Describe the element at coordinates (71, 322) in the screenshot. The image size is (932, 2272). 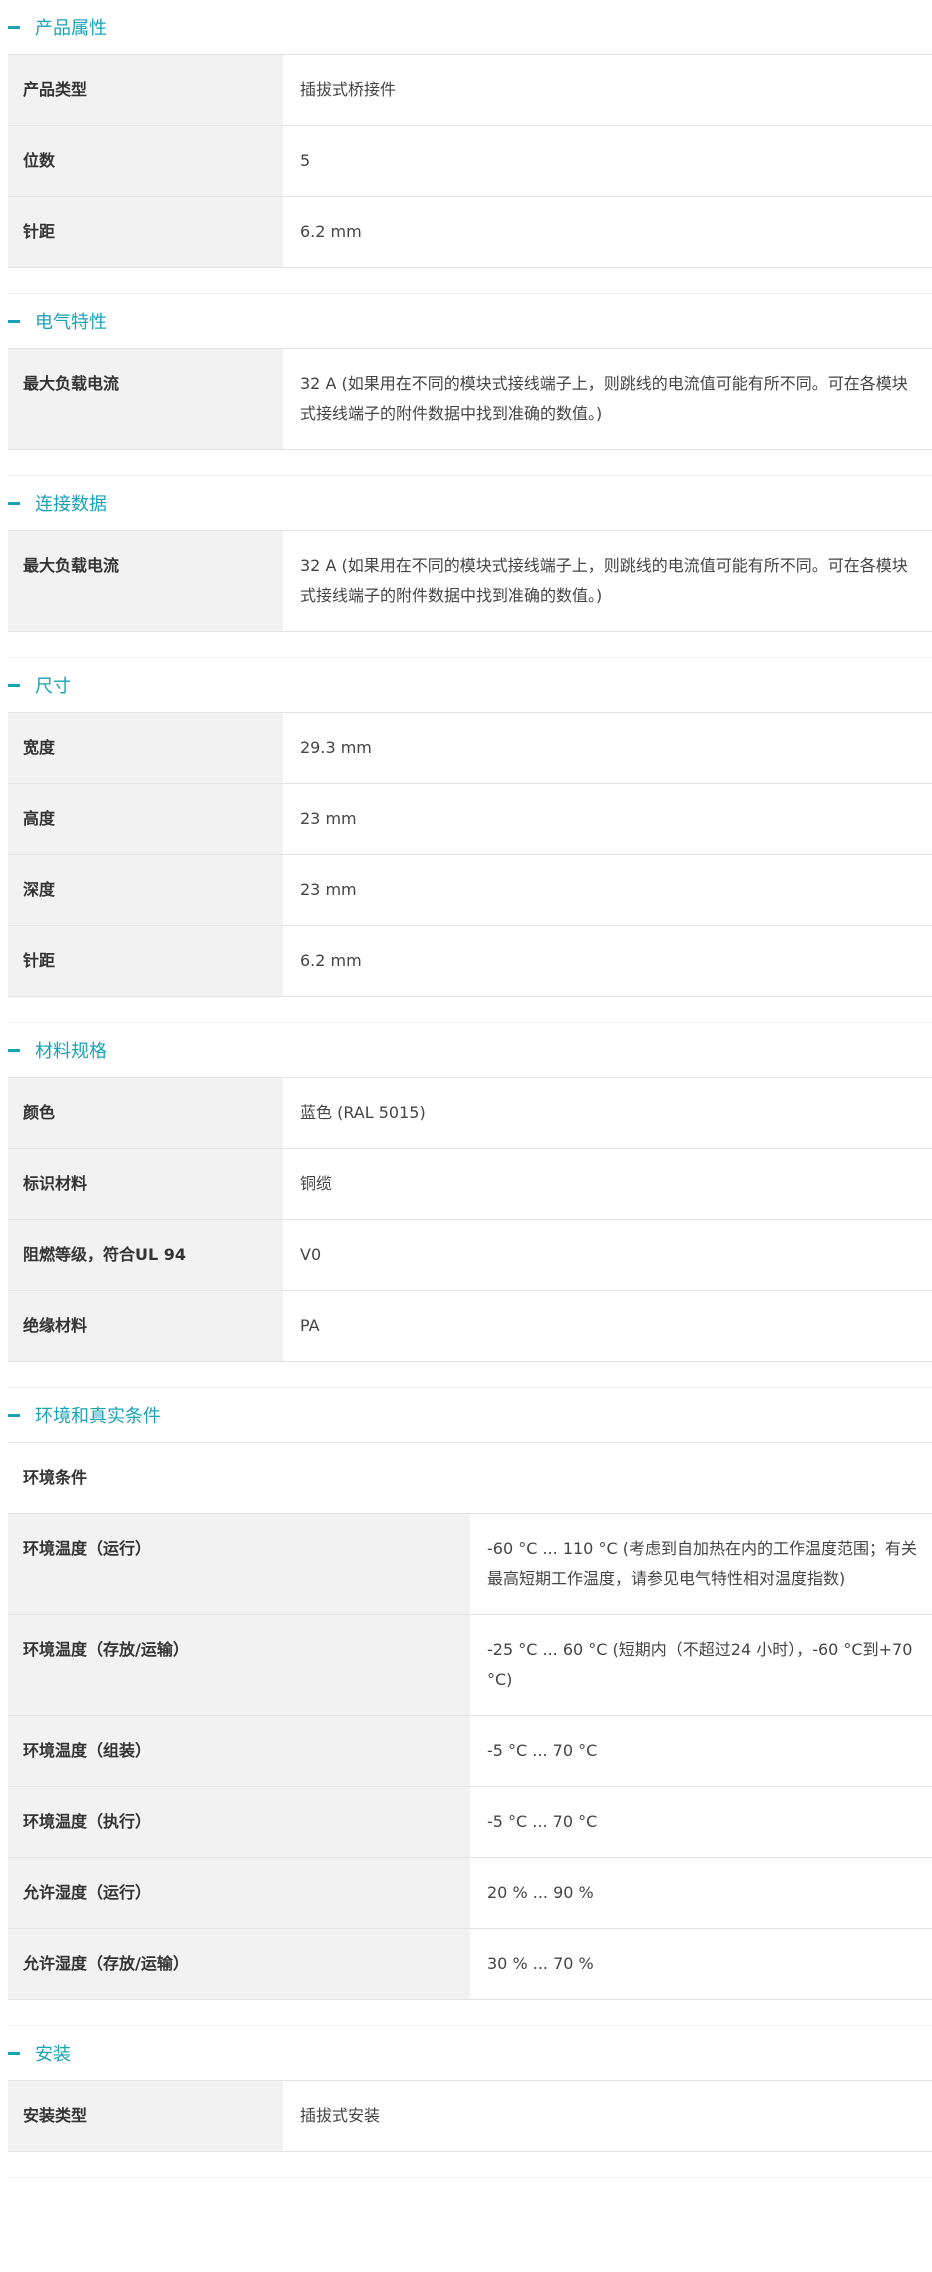
I see `section-title: 电气特性` at that location.